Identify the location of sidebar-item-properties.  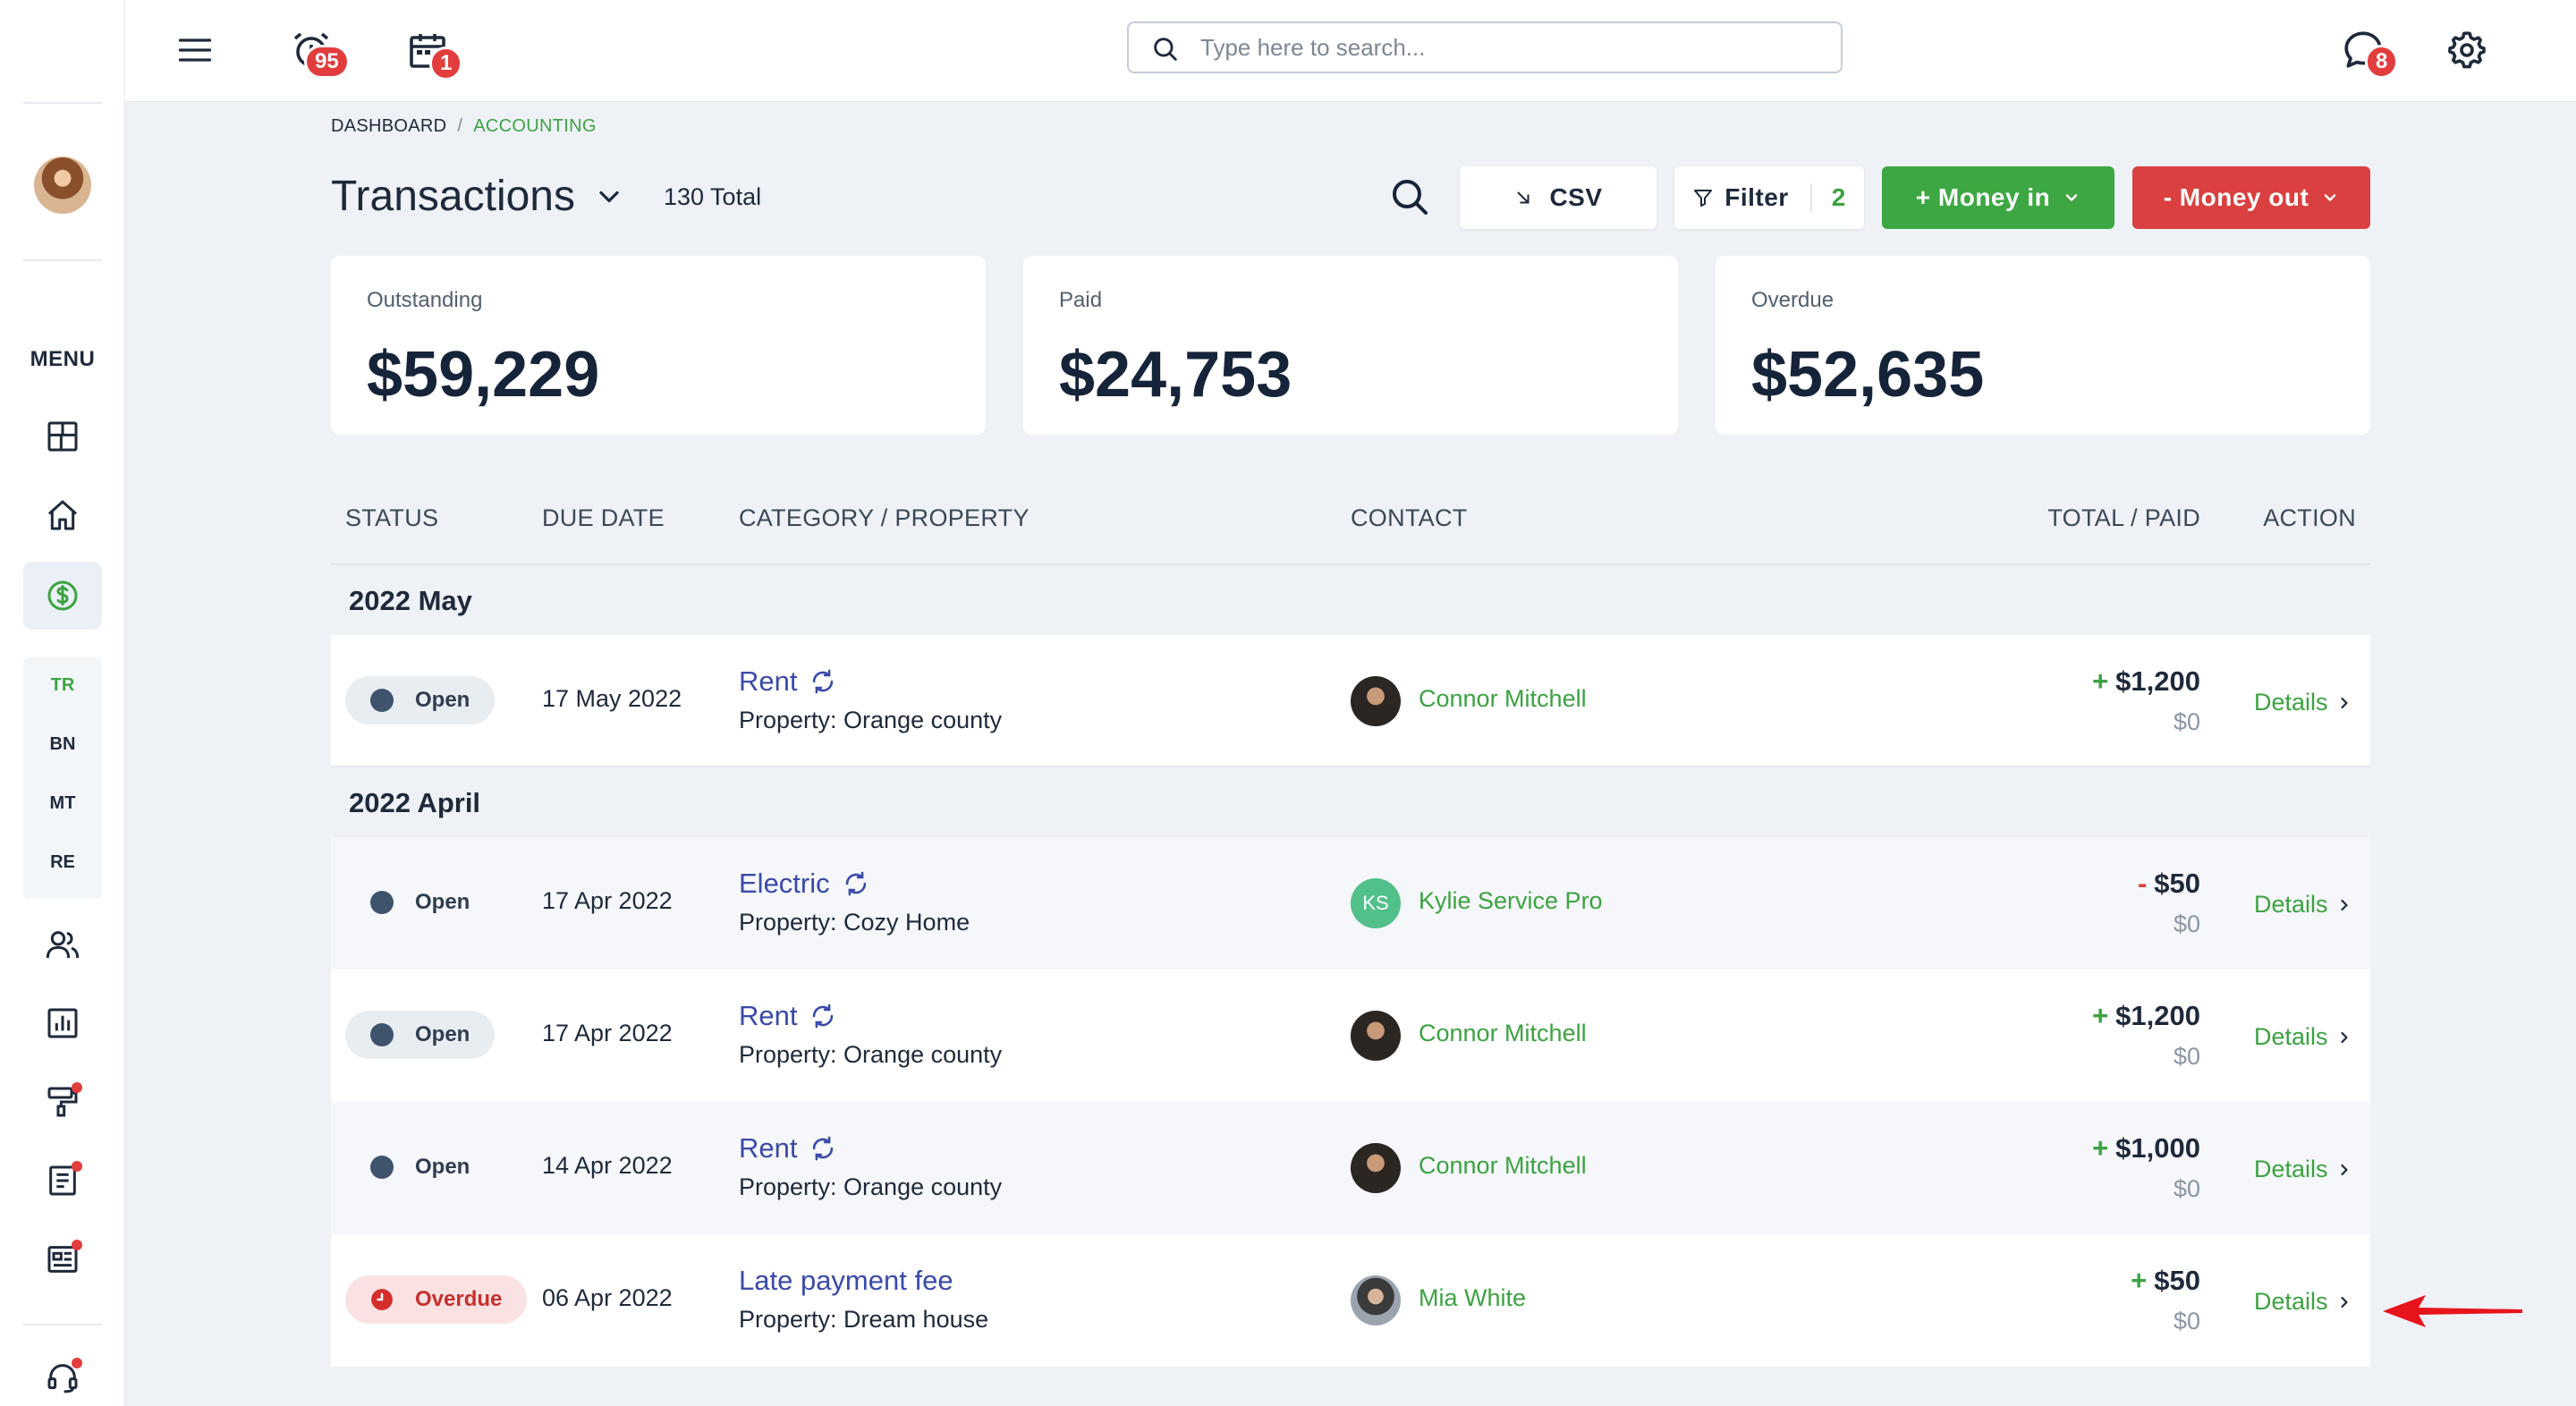
(62, 515).